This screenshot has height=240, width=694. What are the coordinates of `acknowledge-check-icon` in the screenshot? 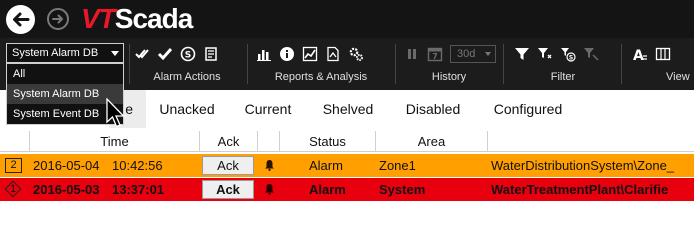 It's located at (165, 54).